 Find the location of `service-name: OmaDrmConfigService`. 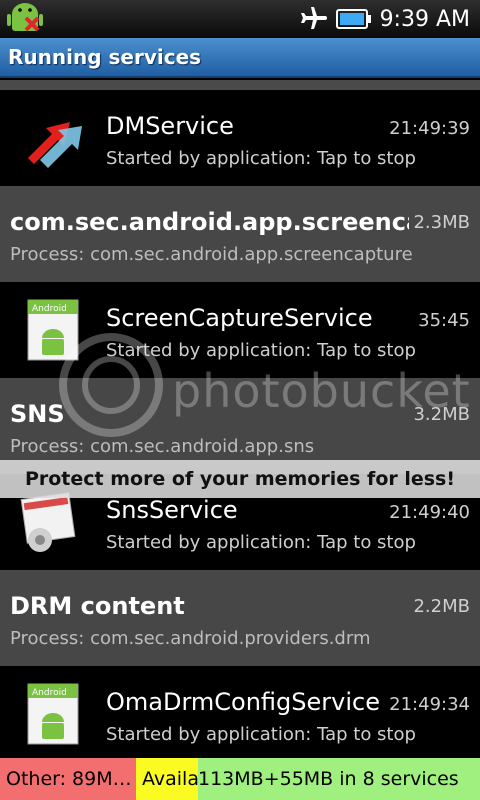

service-name: OmaDrmConfigService is located at coordinates (243, 702).